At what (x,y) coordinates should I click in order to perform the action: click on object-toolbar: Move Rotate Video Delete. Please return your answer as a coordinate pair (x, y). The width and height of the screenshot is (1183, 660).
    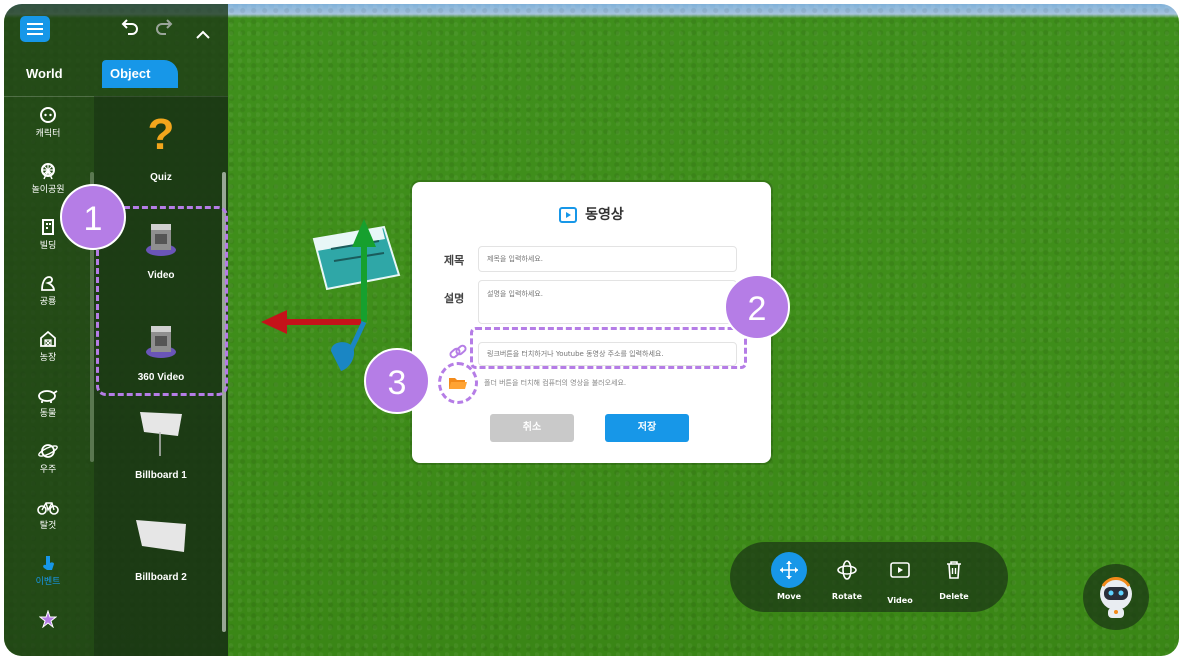
    Looking at the image, I should click on (869, 577).